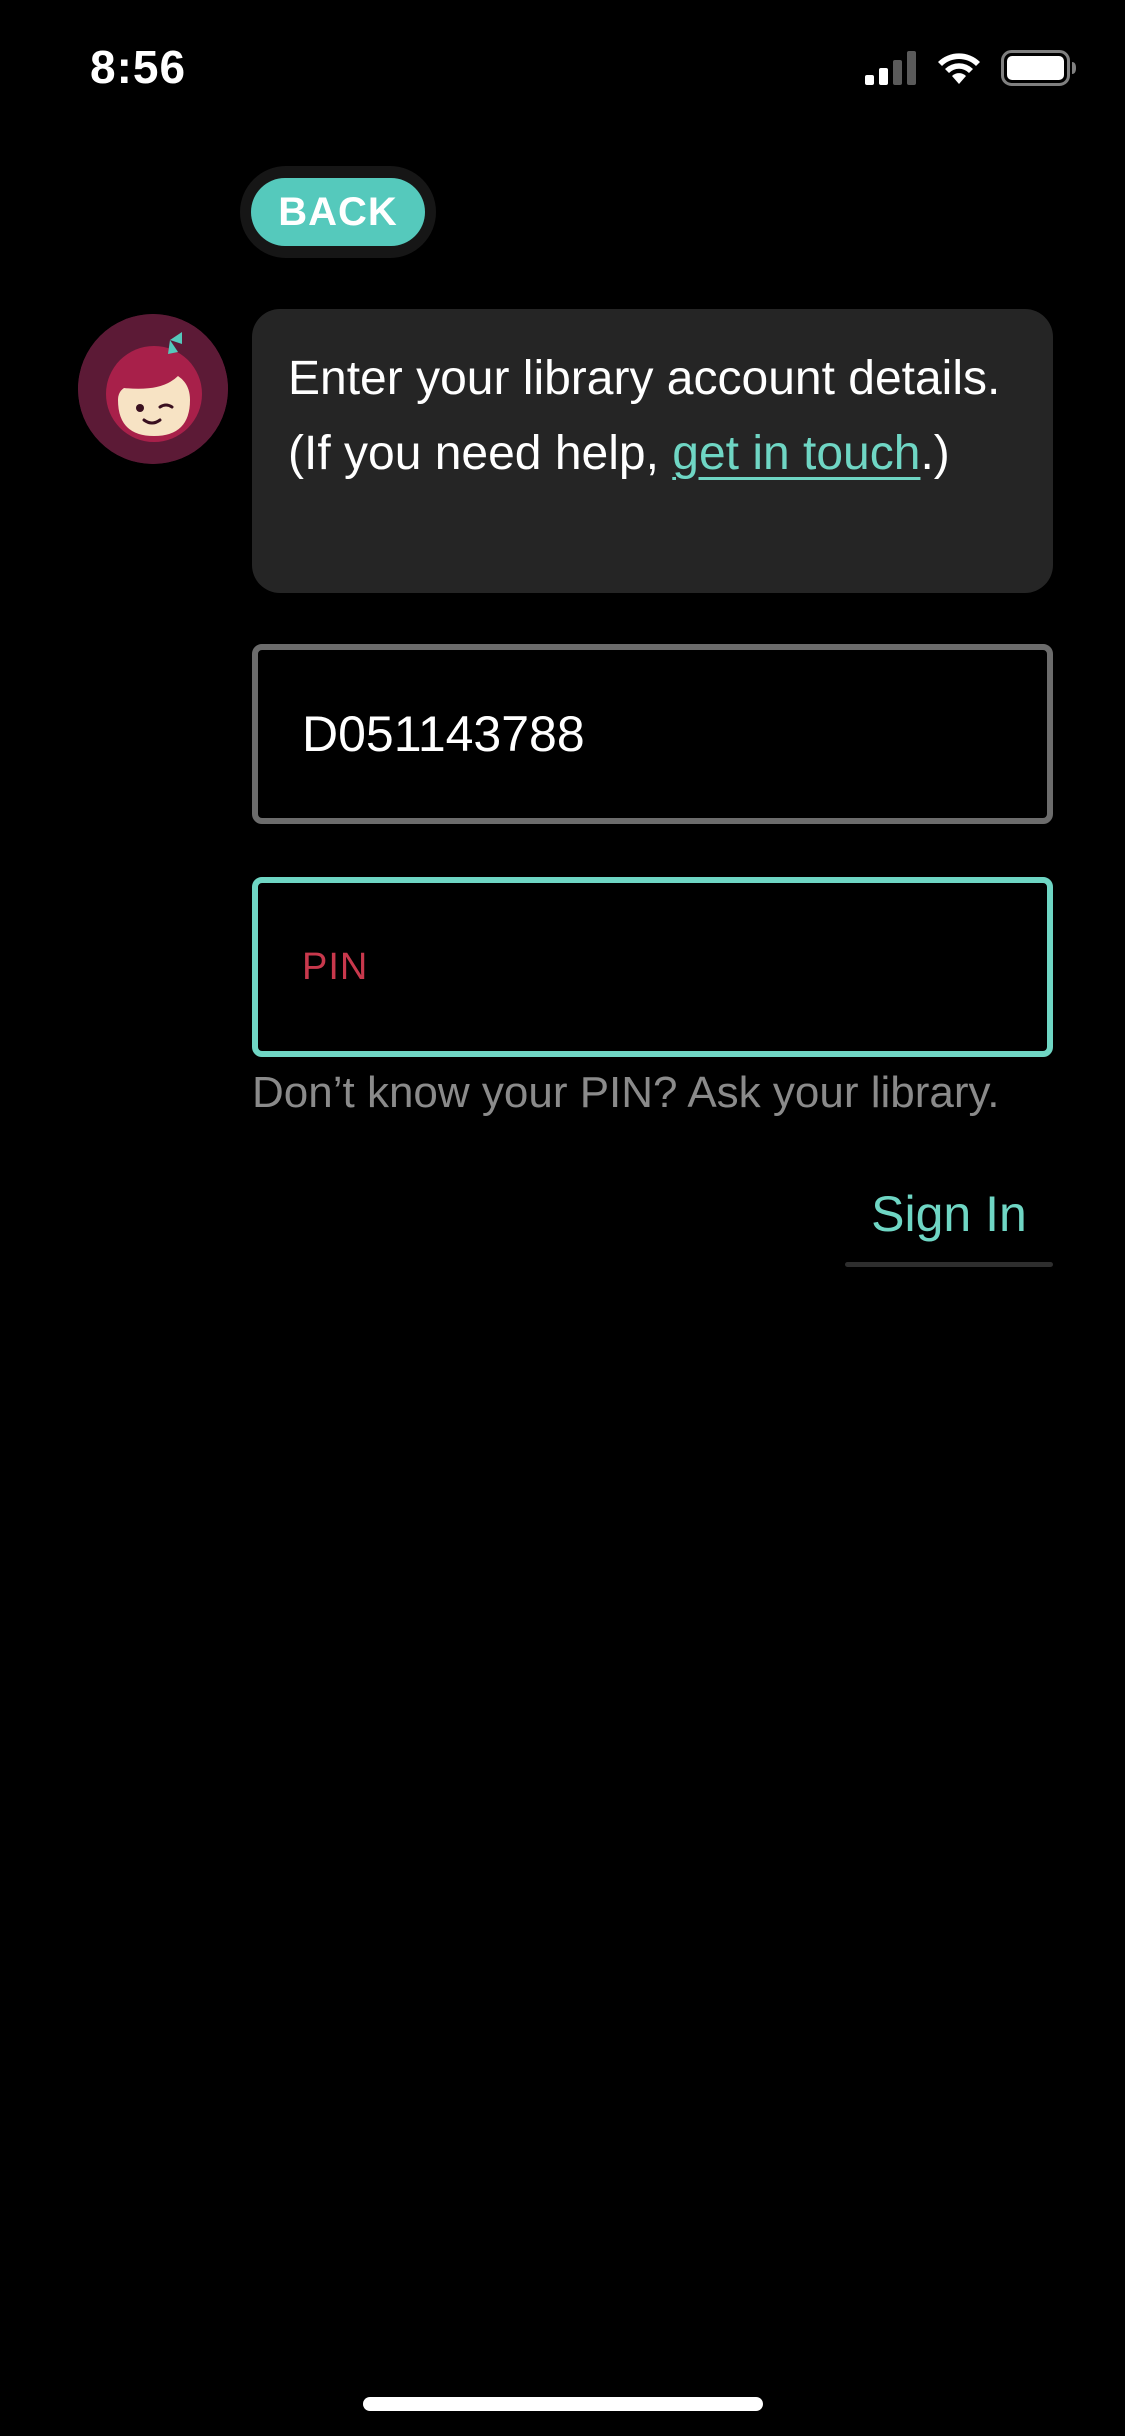 The width and height of the screenshot is (1125, 2436). What do you see at coordinates (959, 70) in the screenshot?
I see `wifi-icon` at bounding box center [959, 70].